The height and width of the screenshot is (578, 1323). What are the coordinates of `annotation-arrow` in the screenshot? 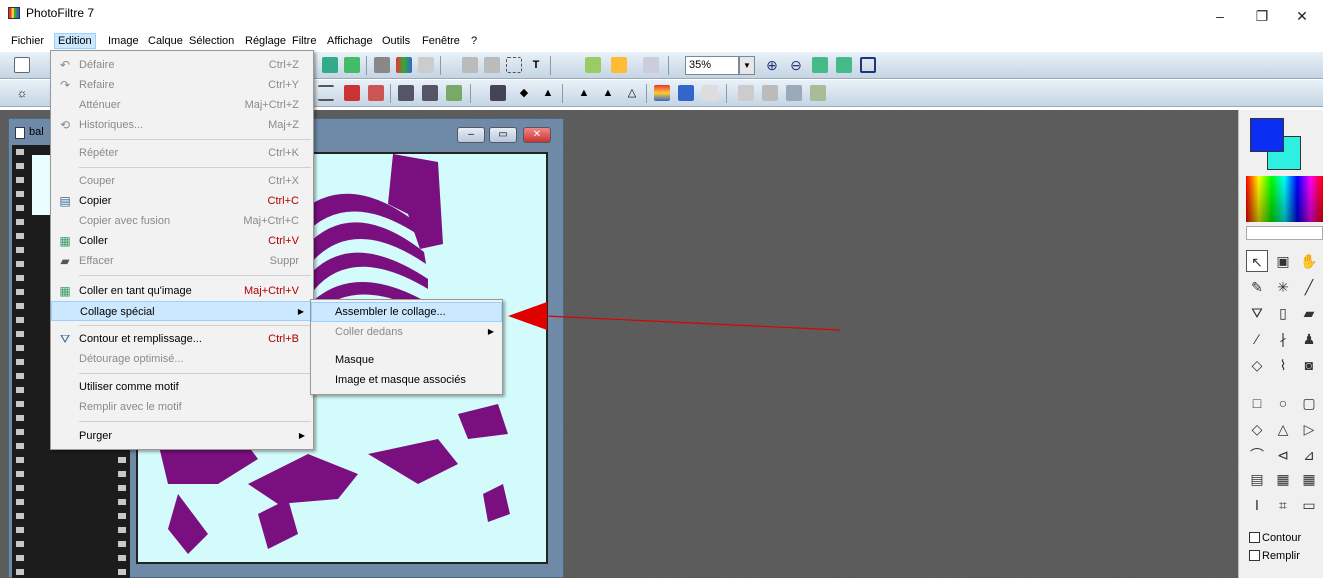 It's located at (674, 316).